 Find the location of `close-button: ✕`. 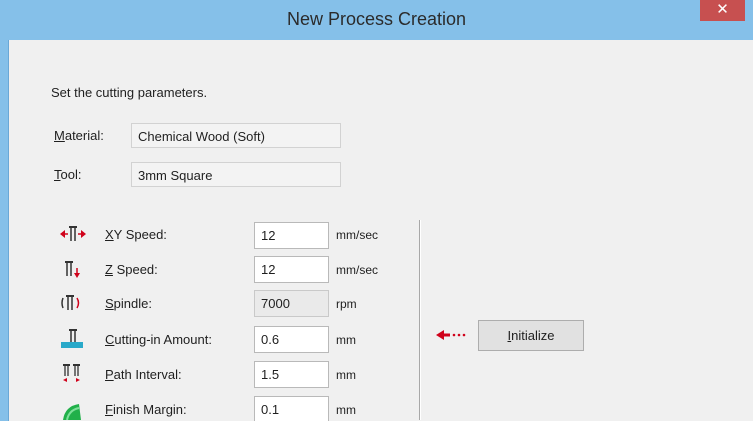

close-button: ✕ is located at coordinates (722, 10).